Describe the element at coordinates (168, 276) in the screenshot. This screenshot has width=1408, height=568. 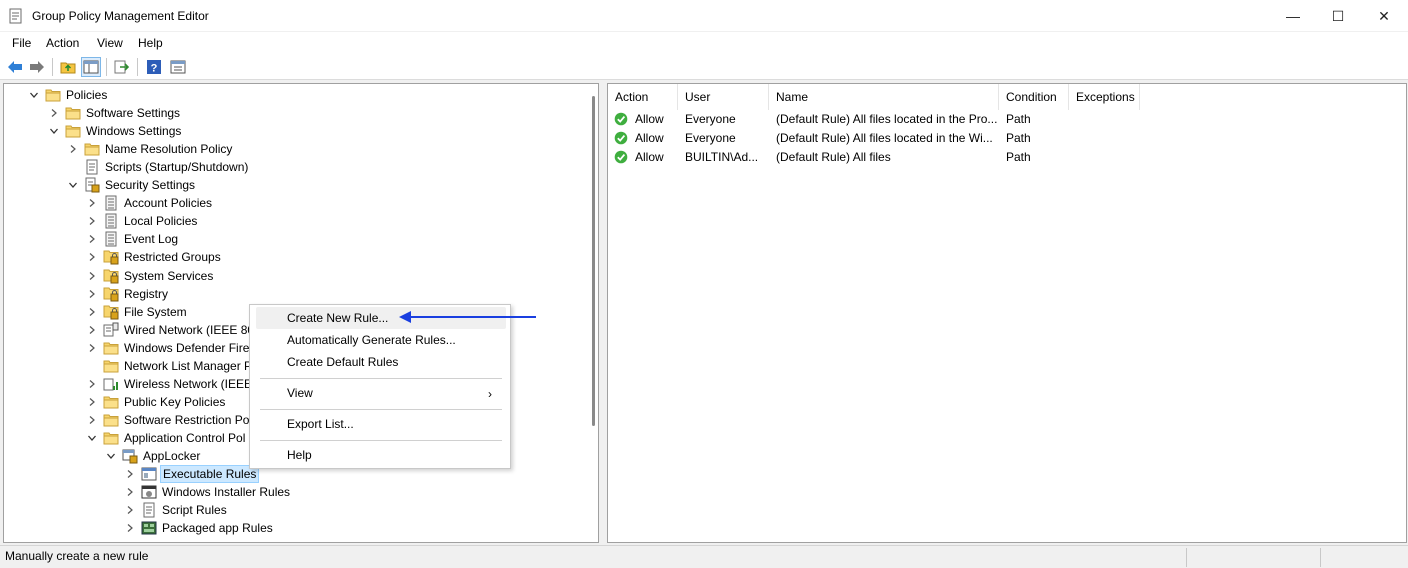
I see `tree-node-label: System Services` at that location.